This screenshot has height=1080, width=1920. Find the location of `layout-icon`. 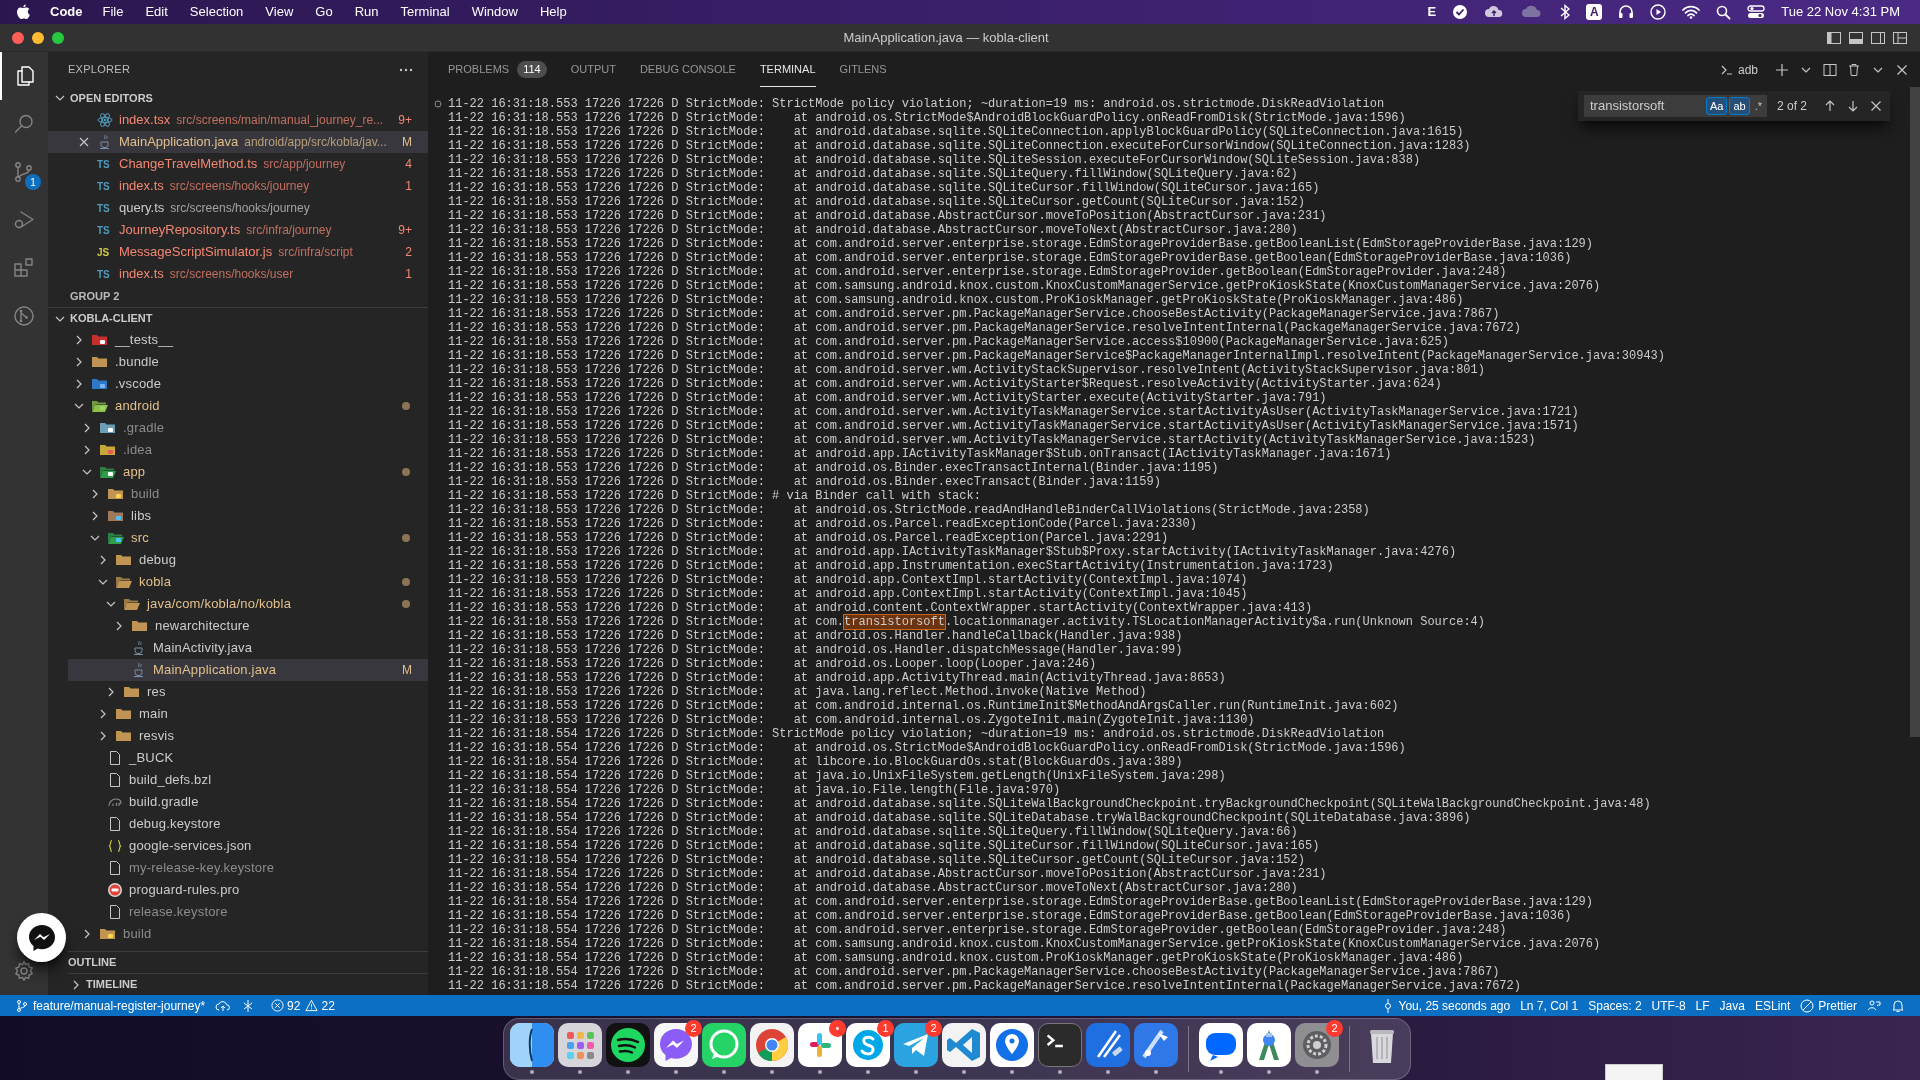

layout-icon is located at coordinates (1900, 37).